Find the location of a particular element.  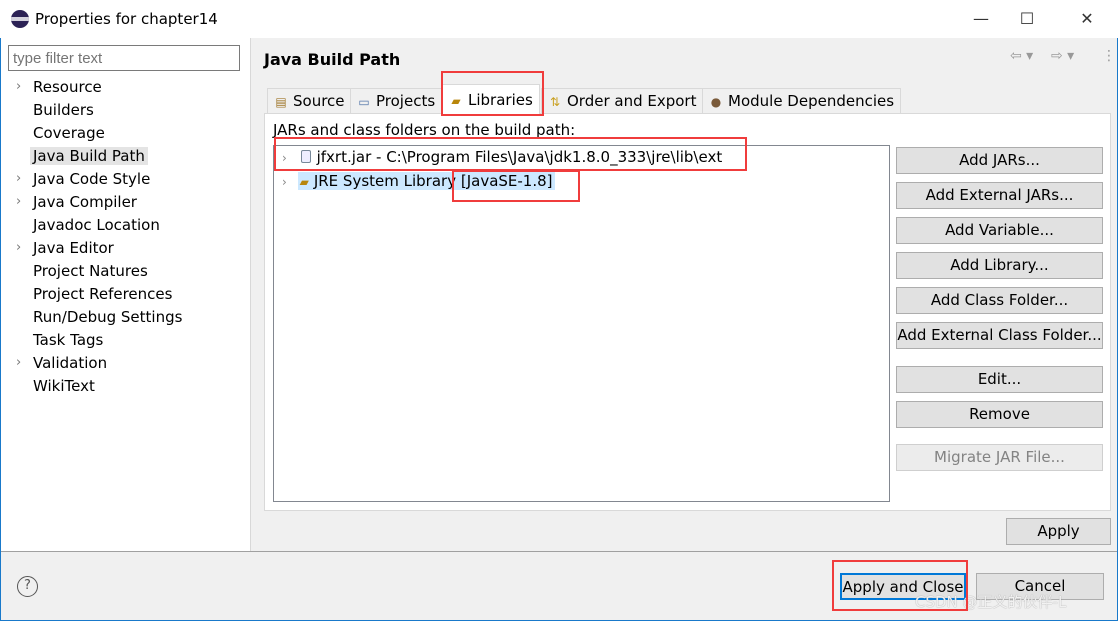

minimize-button: — is located at coordinates (981, 19).